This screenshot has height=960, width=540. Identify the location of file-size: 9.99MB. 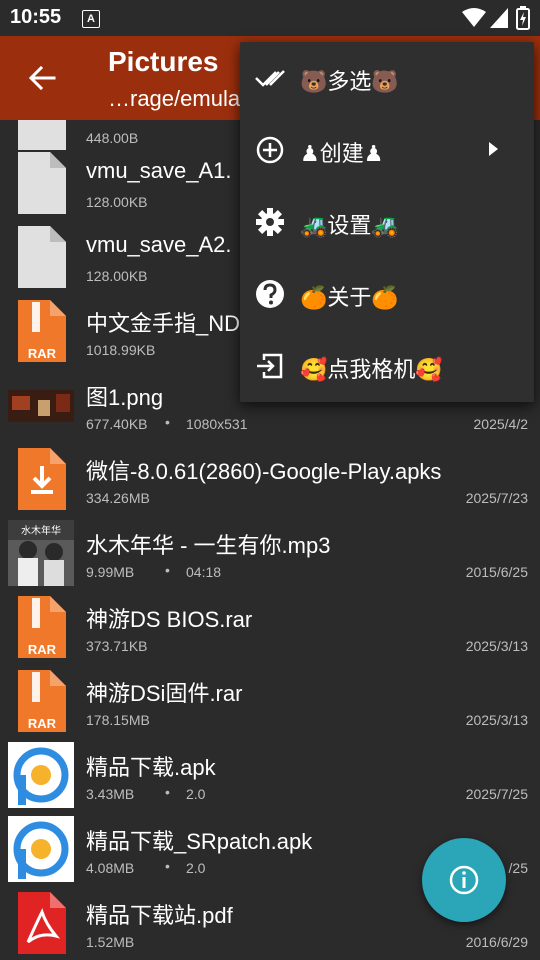
(110, 572).